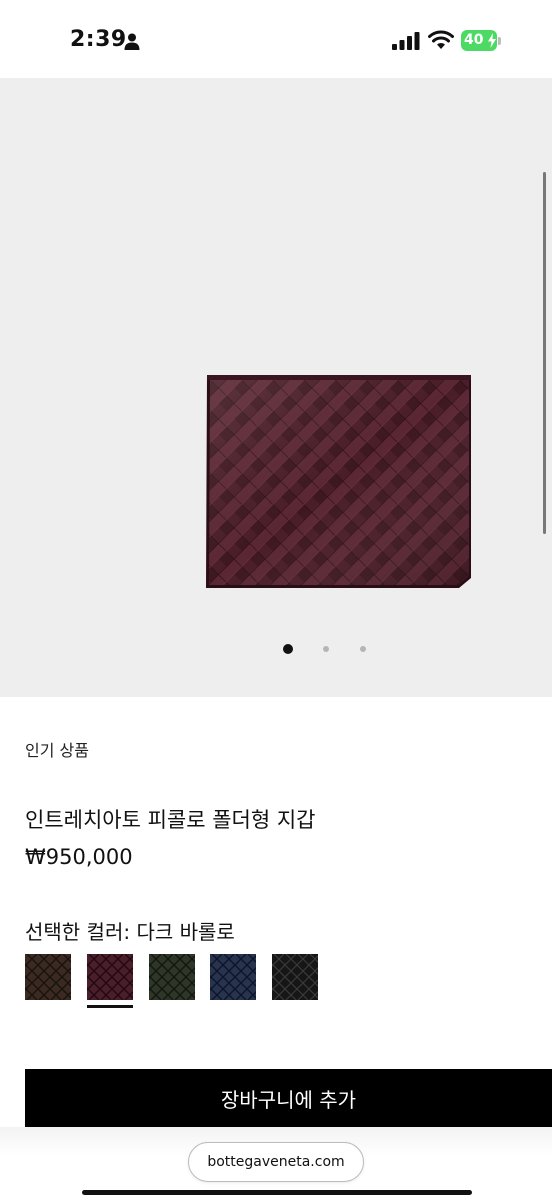 The image size is (552, 1200). What do you see at coordinates (492, 40) in the screenshot?
I see `charging-bolt-icon` at bounding box center [492, 40].